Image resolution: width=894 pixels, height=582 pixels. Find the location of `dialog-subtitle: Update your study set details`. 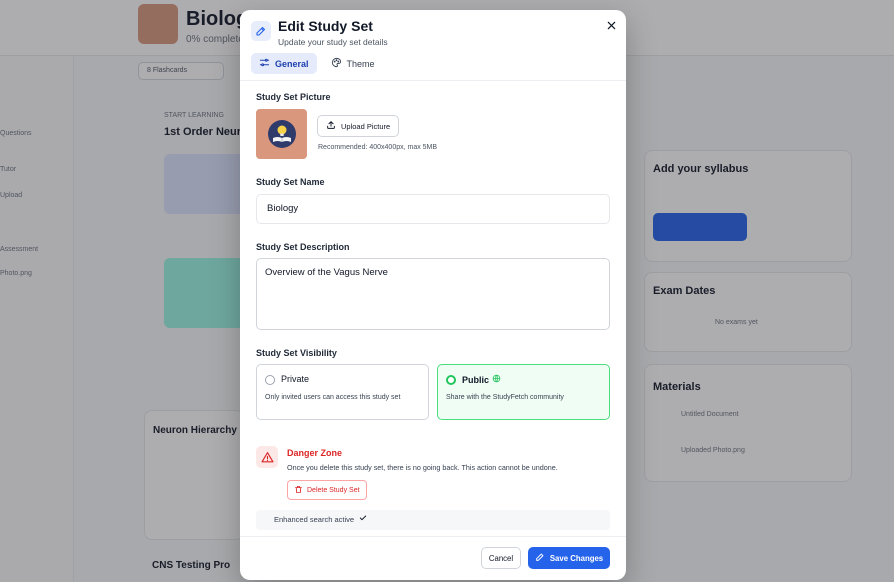

dialog-subtitle: Update your study set details is located at coordinates (333, 42).